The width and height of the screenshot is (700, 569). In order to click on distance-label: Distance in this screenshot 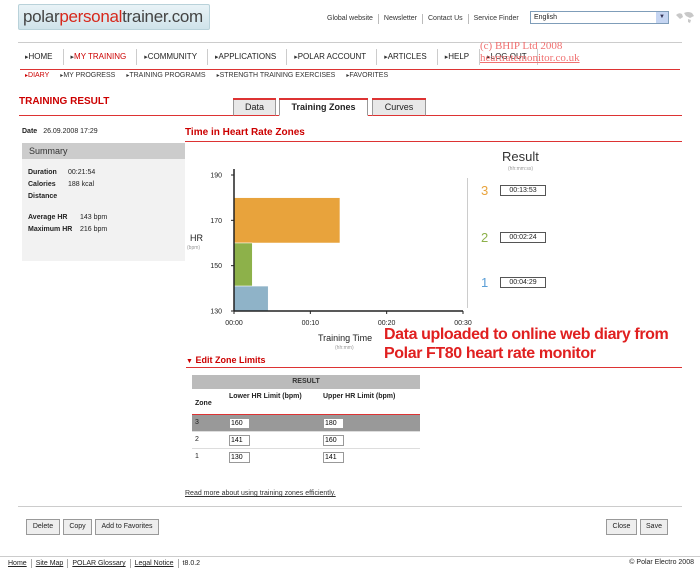, I will do `click(43, 196)`.